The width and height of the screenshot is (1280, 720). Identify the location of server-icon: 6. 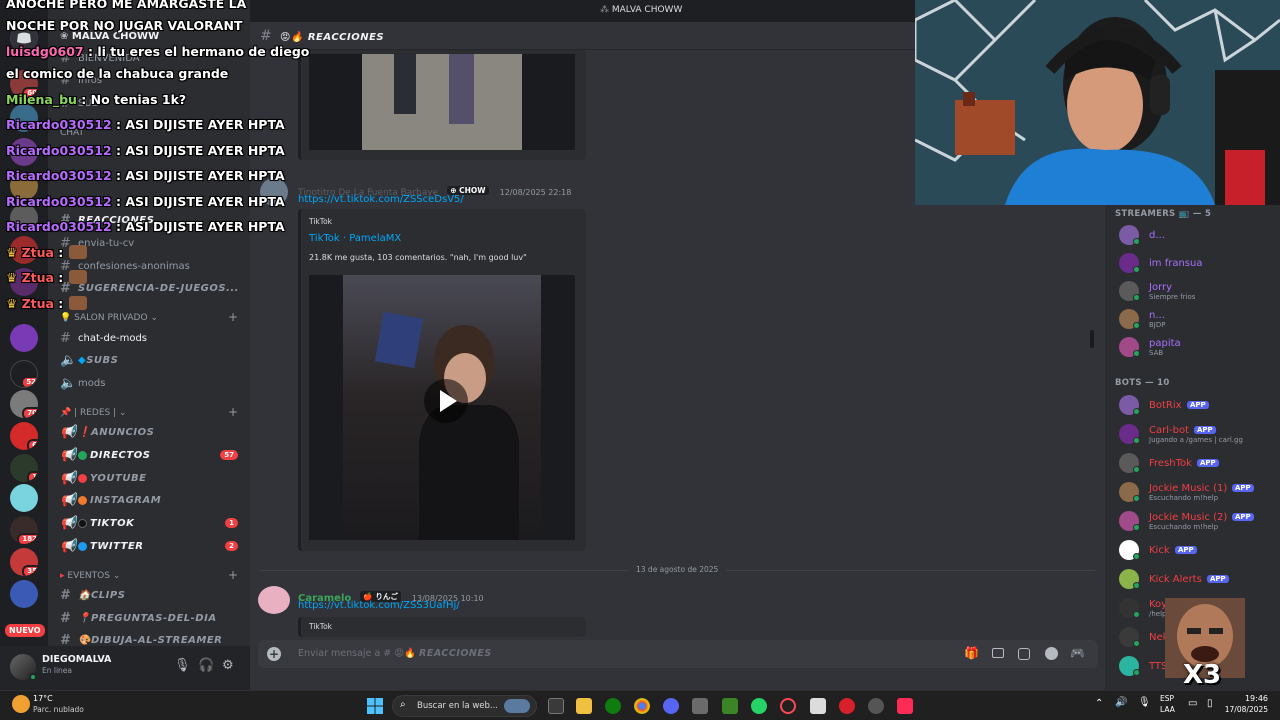
(24, 436).